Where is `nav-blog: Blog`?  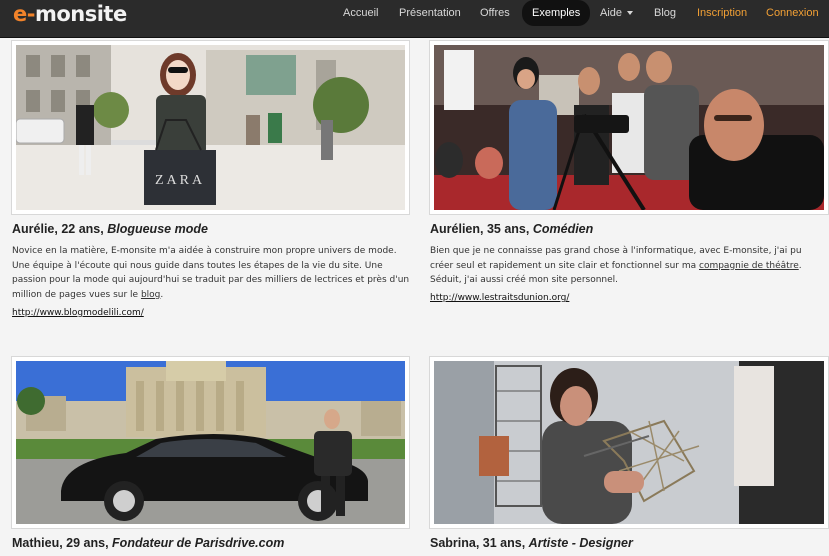
nav-blog: Blog is located at coordinates (665, 13).